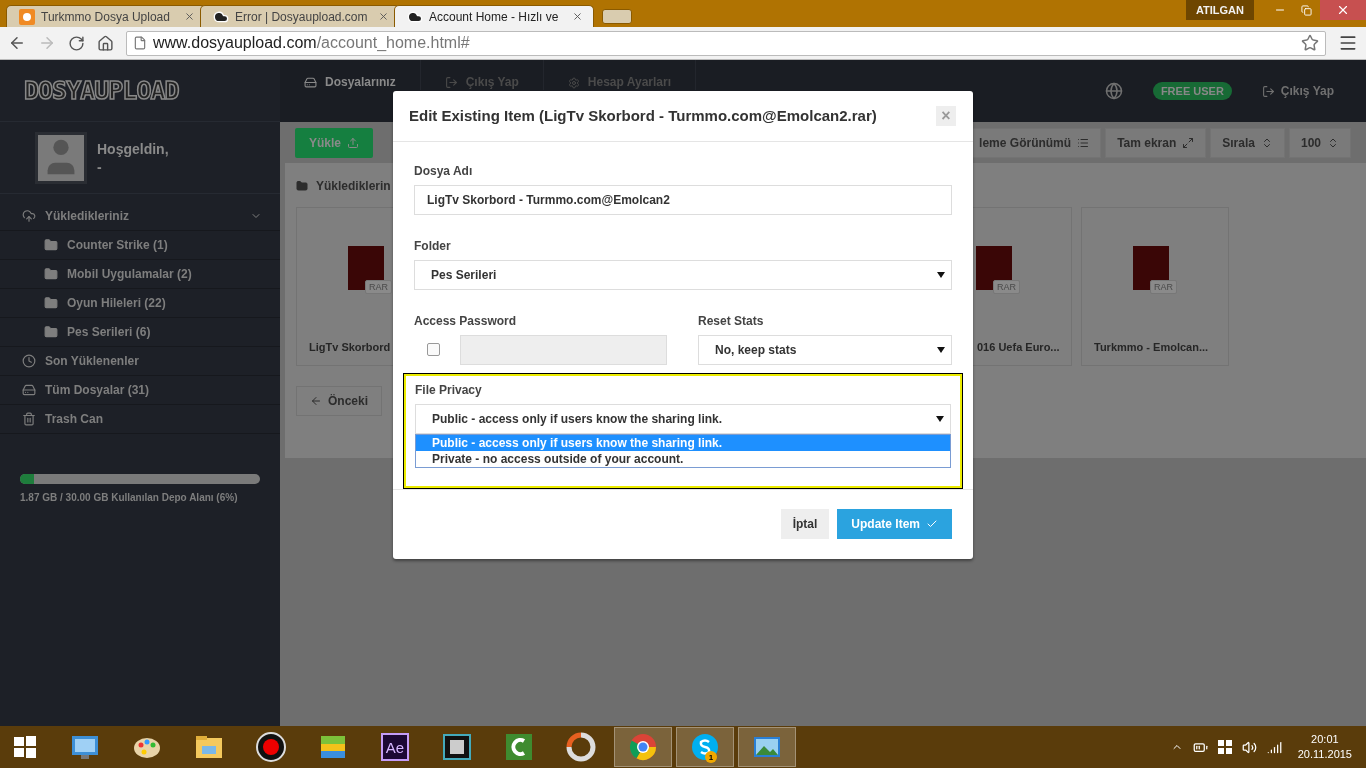 The width and height of the screenshot is (1366, 768). What do you see at coordinates (17, 43) in the screenshot?
I see `back-icon` at bounding box center [17, 43].